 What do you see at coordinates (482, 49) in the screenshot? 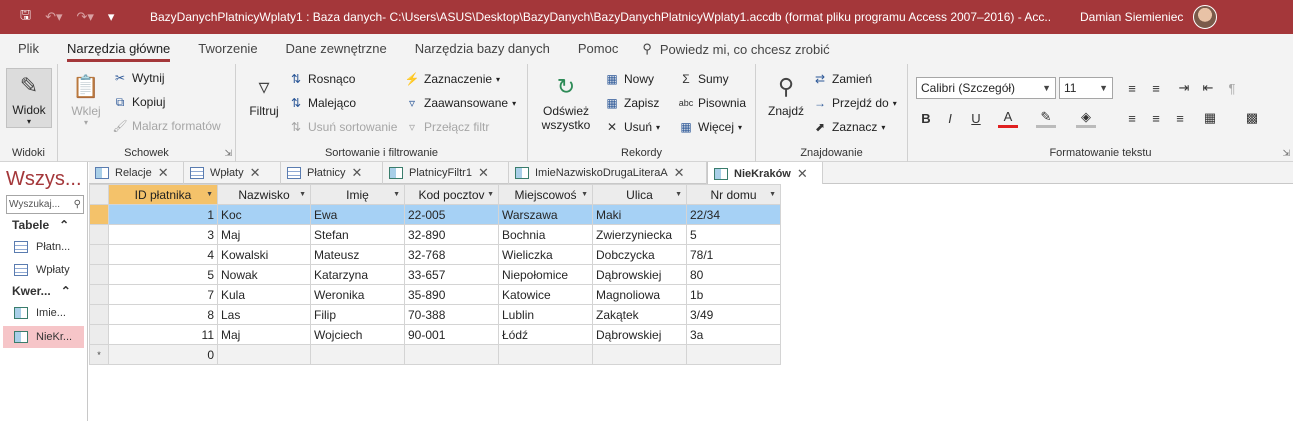
I see `tab-narzedzia-bazy-danych: Narzędzia bazy danych` at bounding box center [482, 49].